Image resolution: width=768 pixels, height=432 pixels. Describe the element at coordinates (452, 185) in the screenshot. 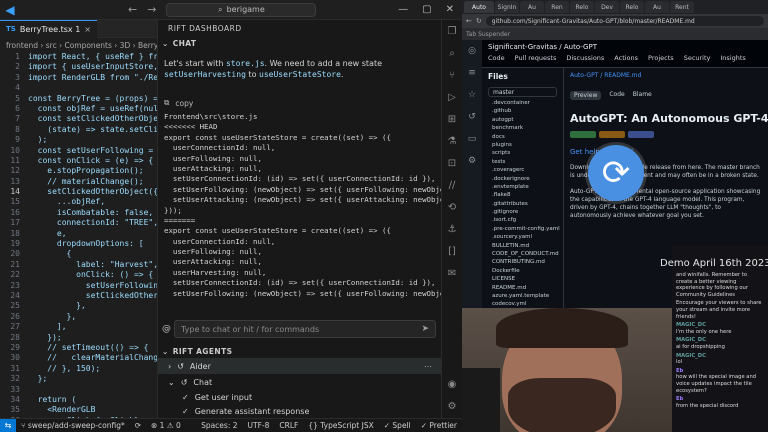

I see `rift-icon: ∕∕` at that location.